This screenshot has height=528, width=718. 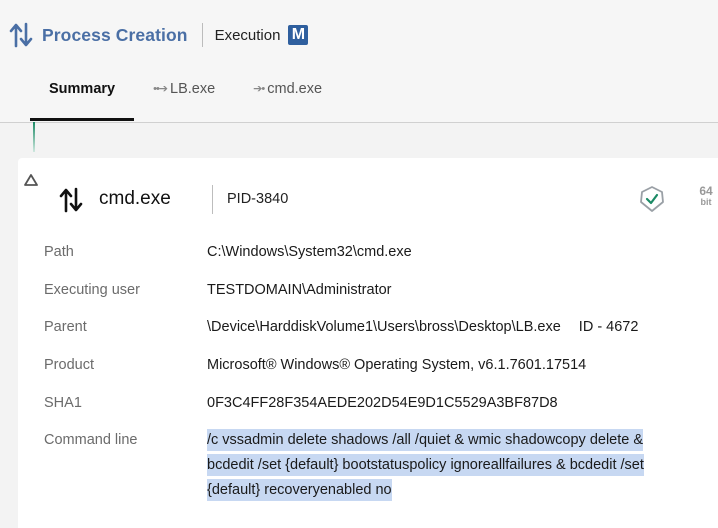 What do you see at coordinates (212, 199) in the screenshot?
I see `process-divider` at bounding box center [212, 199].